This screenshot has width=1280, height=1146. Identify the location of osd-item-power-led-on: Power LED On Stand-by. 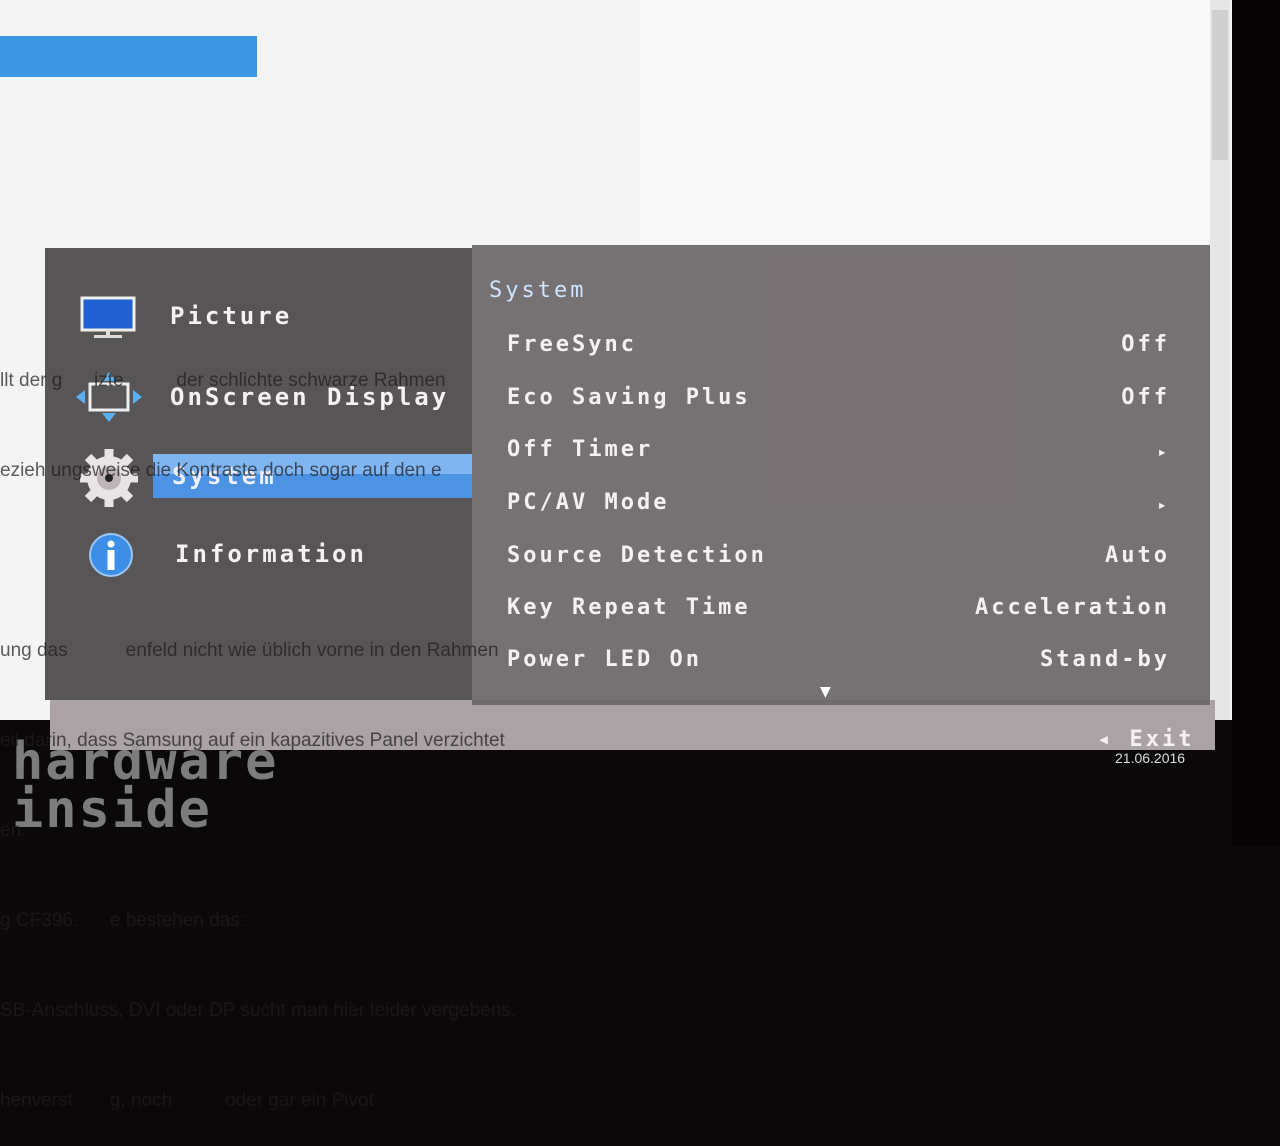
(838, 662).